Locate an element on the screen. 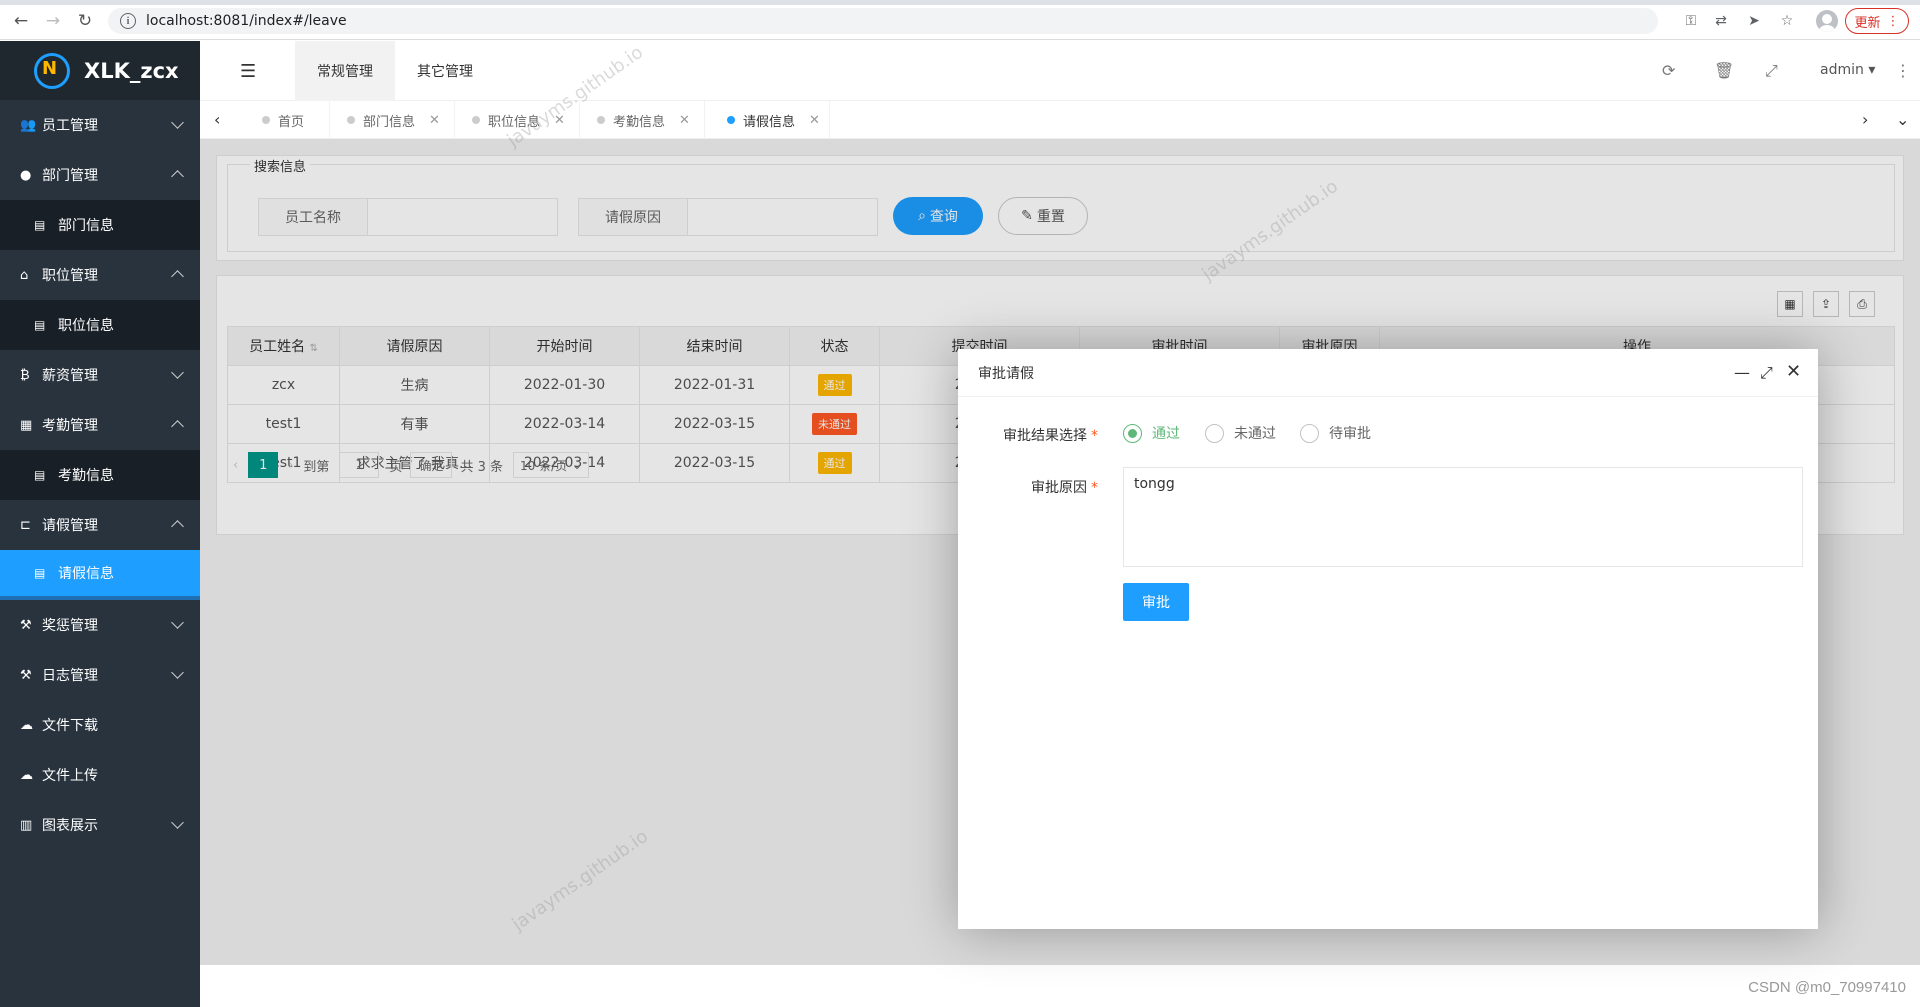 The height and width of the screenshot is (1007, 1920). forward-icon: → is located at coordinates (53, 21).